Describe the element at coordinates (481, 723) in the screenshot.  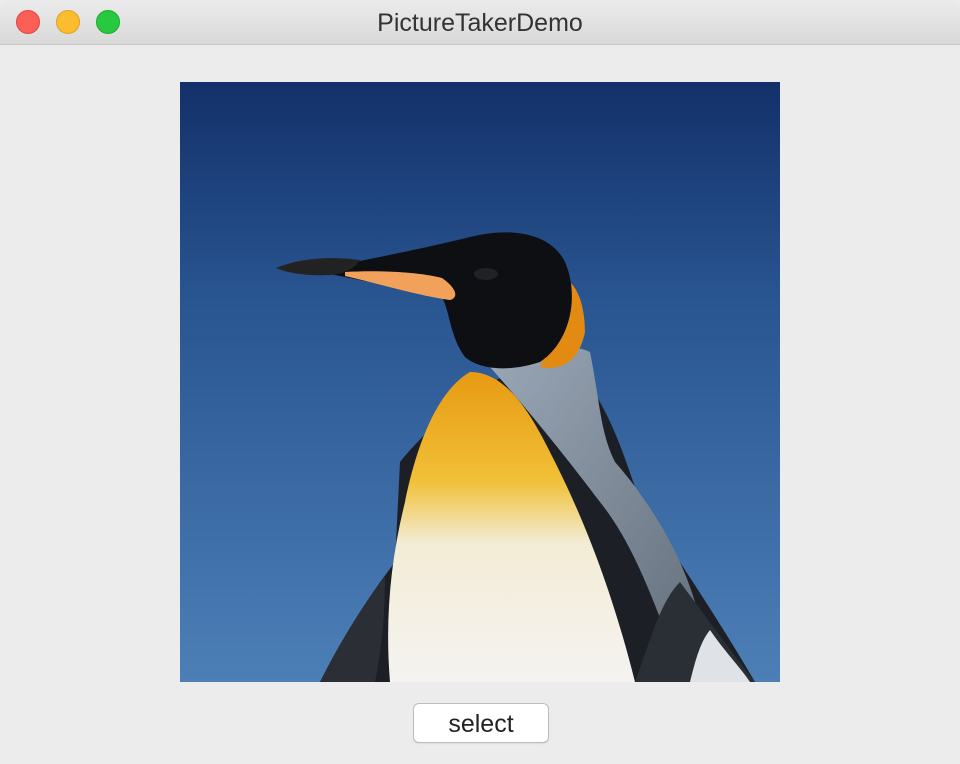
I see `select-button: select` at that location.